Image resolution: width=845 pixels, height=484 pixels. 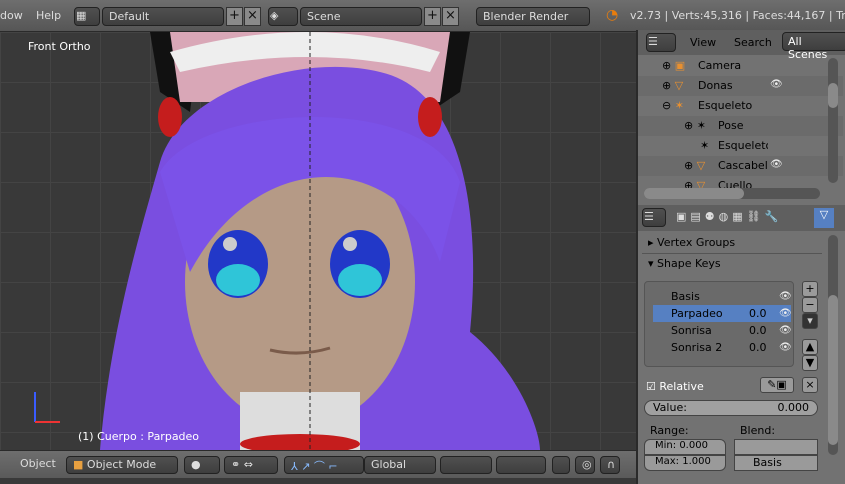 What do you see at coordinates (252, 16) in the screenshot?
I see `remove-layout-button: ×` at bounding box center [252, 16].